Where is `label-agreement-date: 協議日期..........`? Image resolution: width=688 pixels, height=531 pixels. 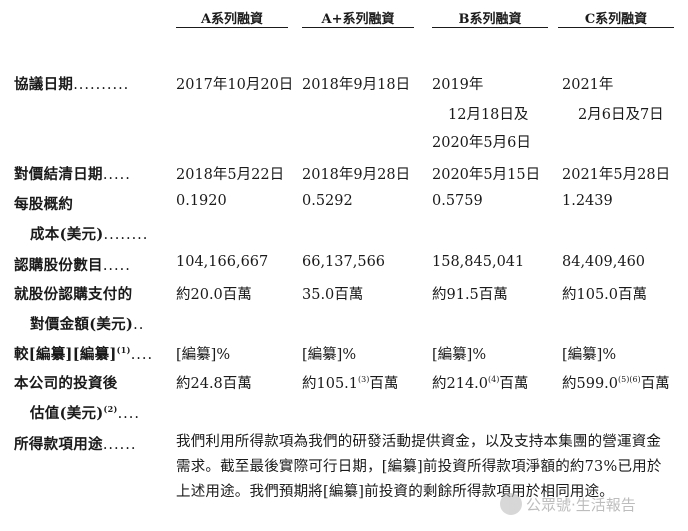
label-agreement-date: 協議日期.......... is located at coordinates (72, 84).